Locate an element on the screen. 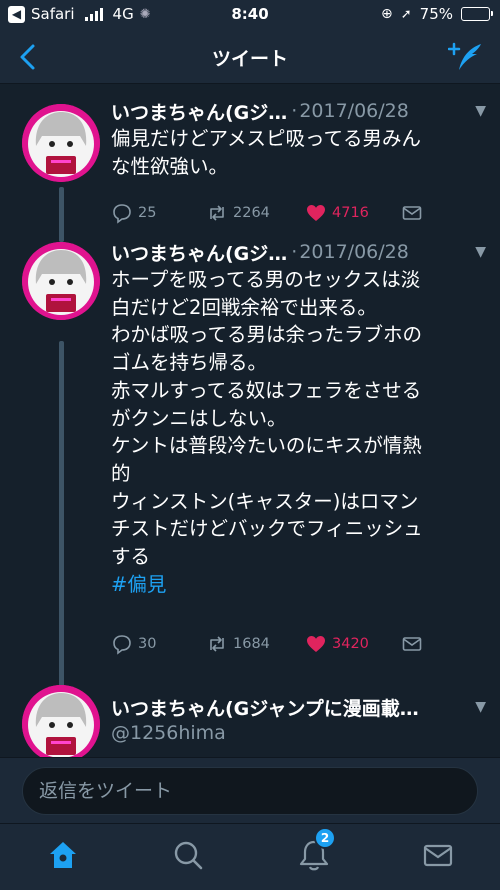 This screenshot has height=890, width=500. retweet-count: 2264 is located at coordinates (251, 213).